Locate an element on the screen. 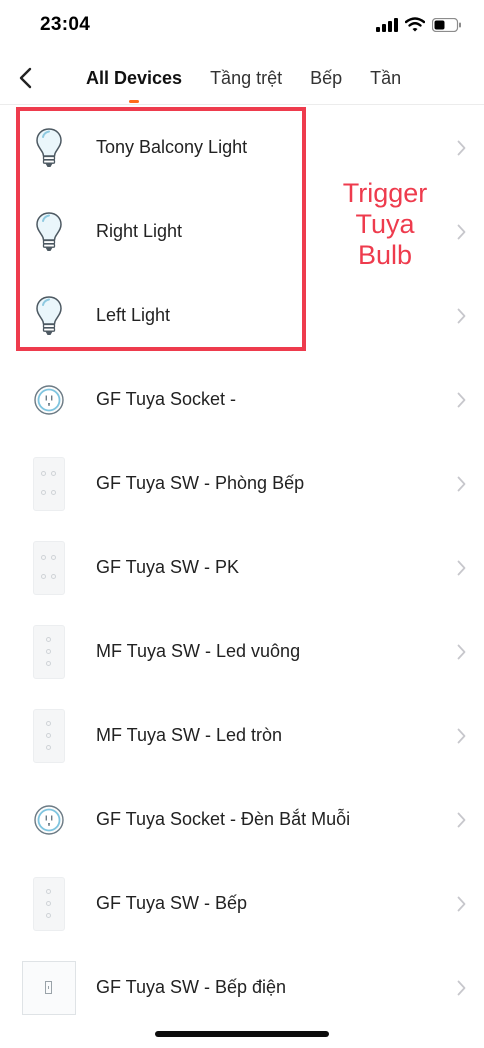 This screenshot has height=1048, width=484. highlight-box is located at coordinates (161, 229).